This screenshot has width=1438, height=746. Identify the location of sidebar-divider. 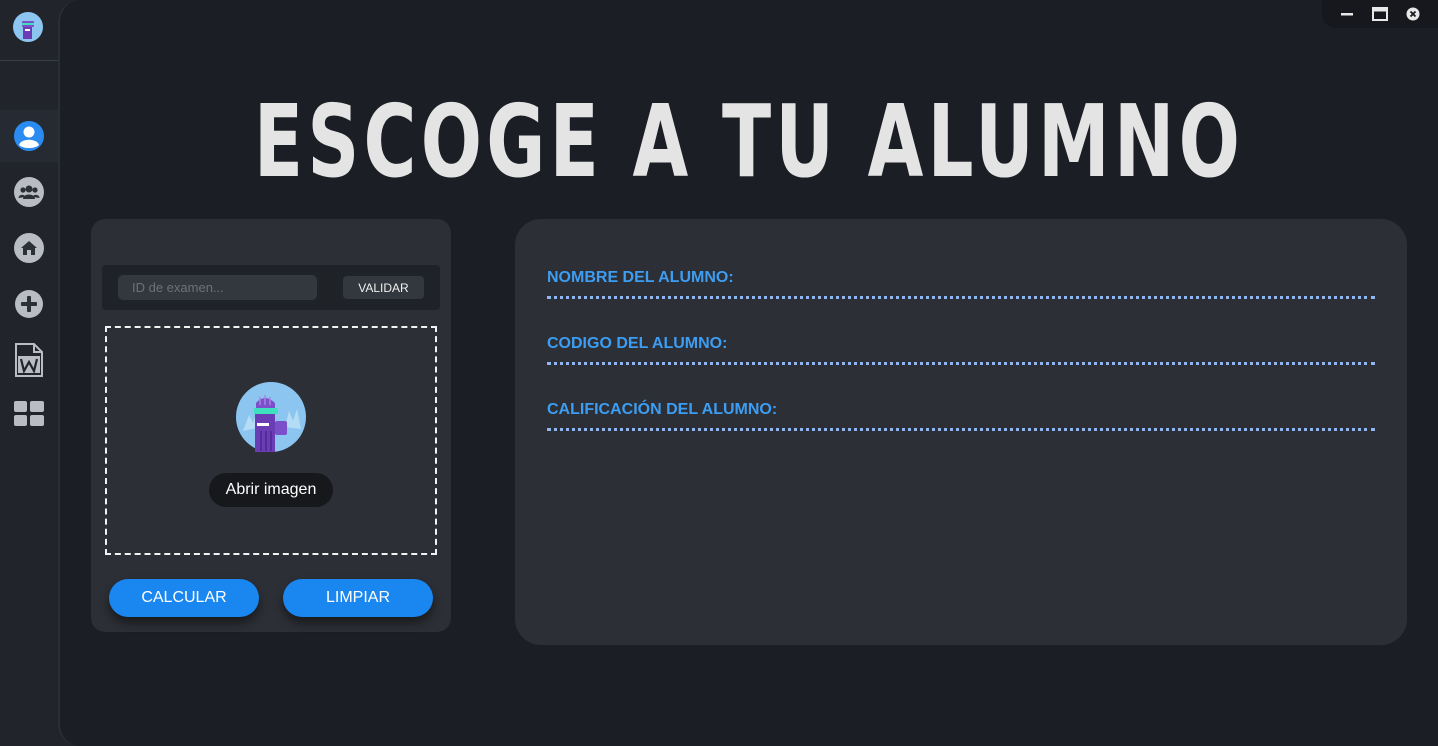
(29, 60).